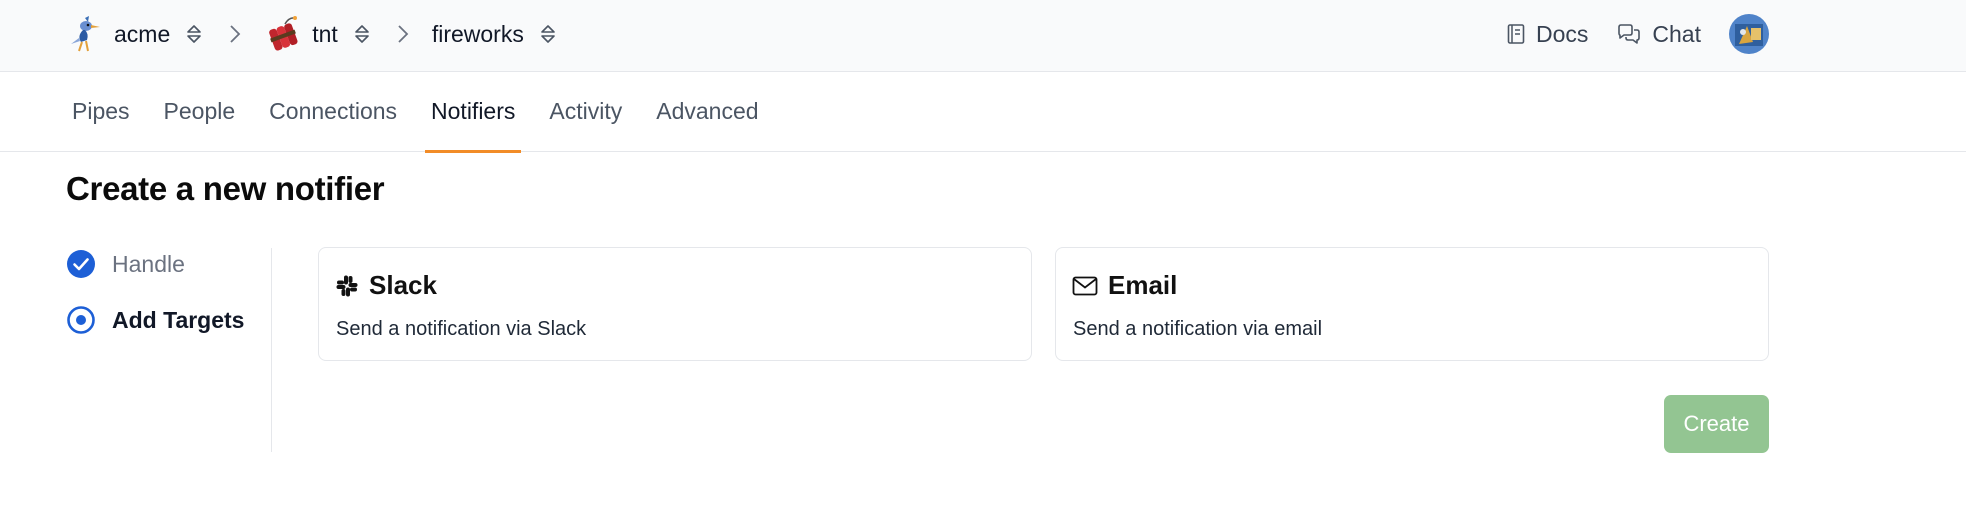 This screenshot has height=516, width=1966. I want to click on chat-bubbles-icon, so click(1629, 34).